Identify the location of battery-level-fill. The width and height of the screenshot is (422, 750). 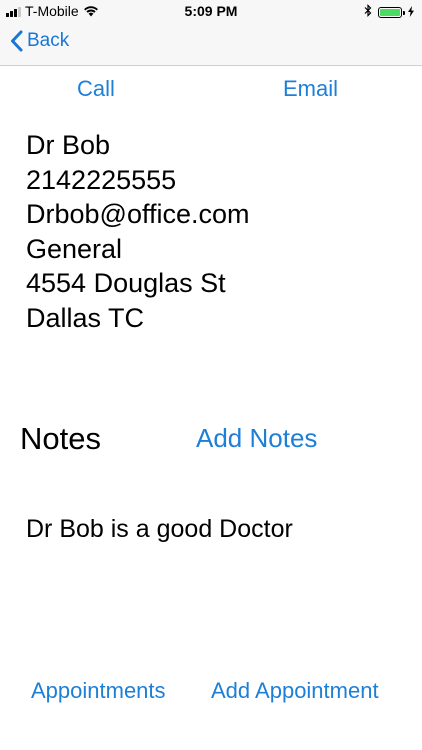
(390, 12).